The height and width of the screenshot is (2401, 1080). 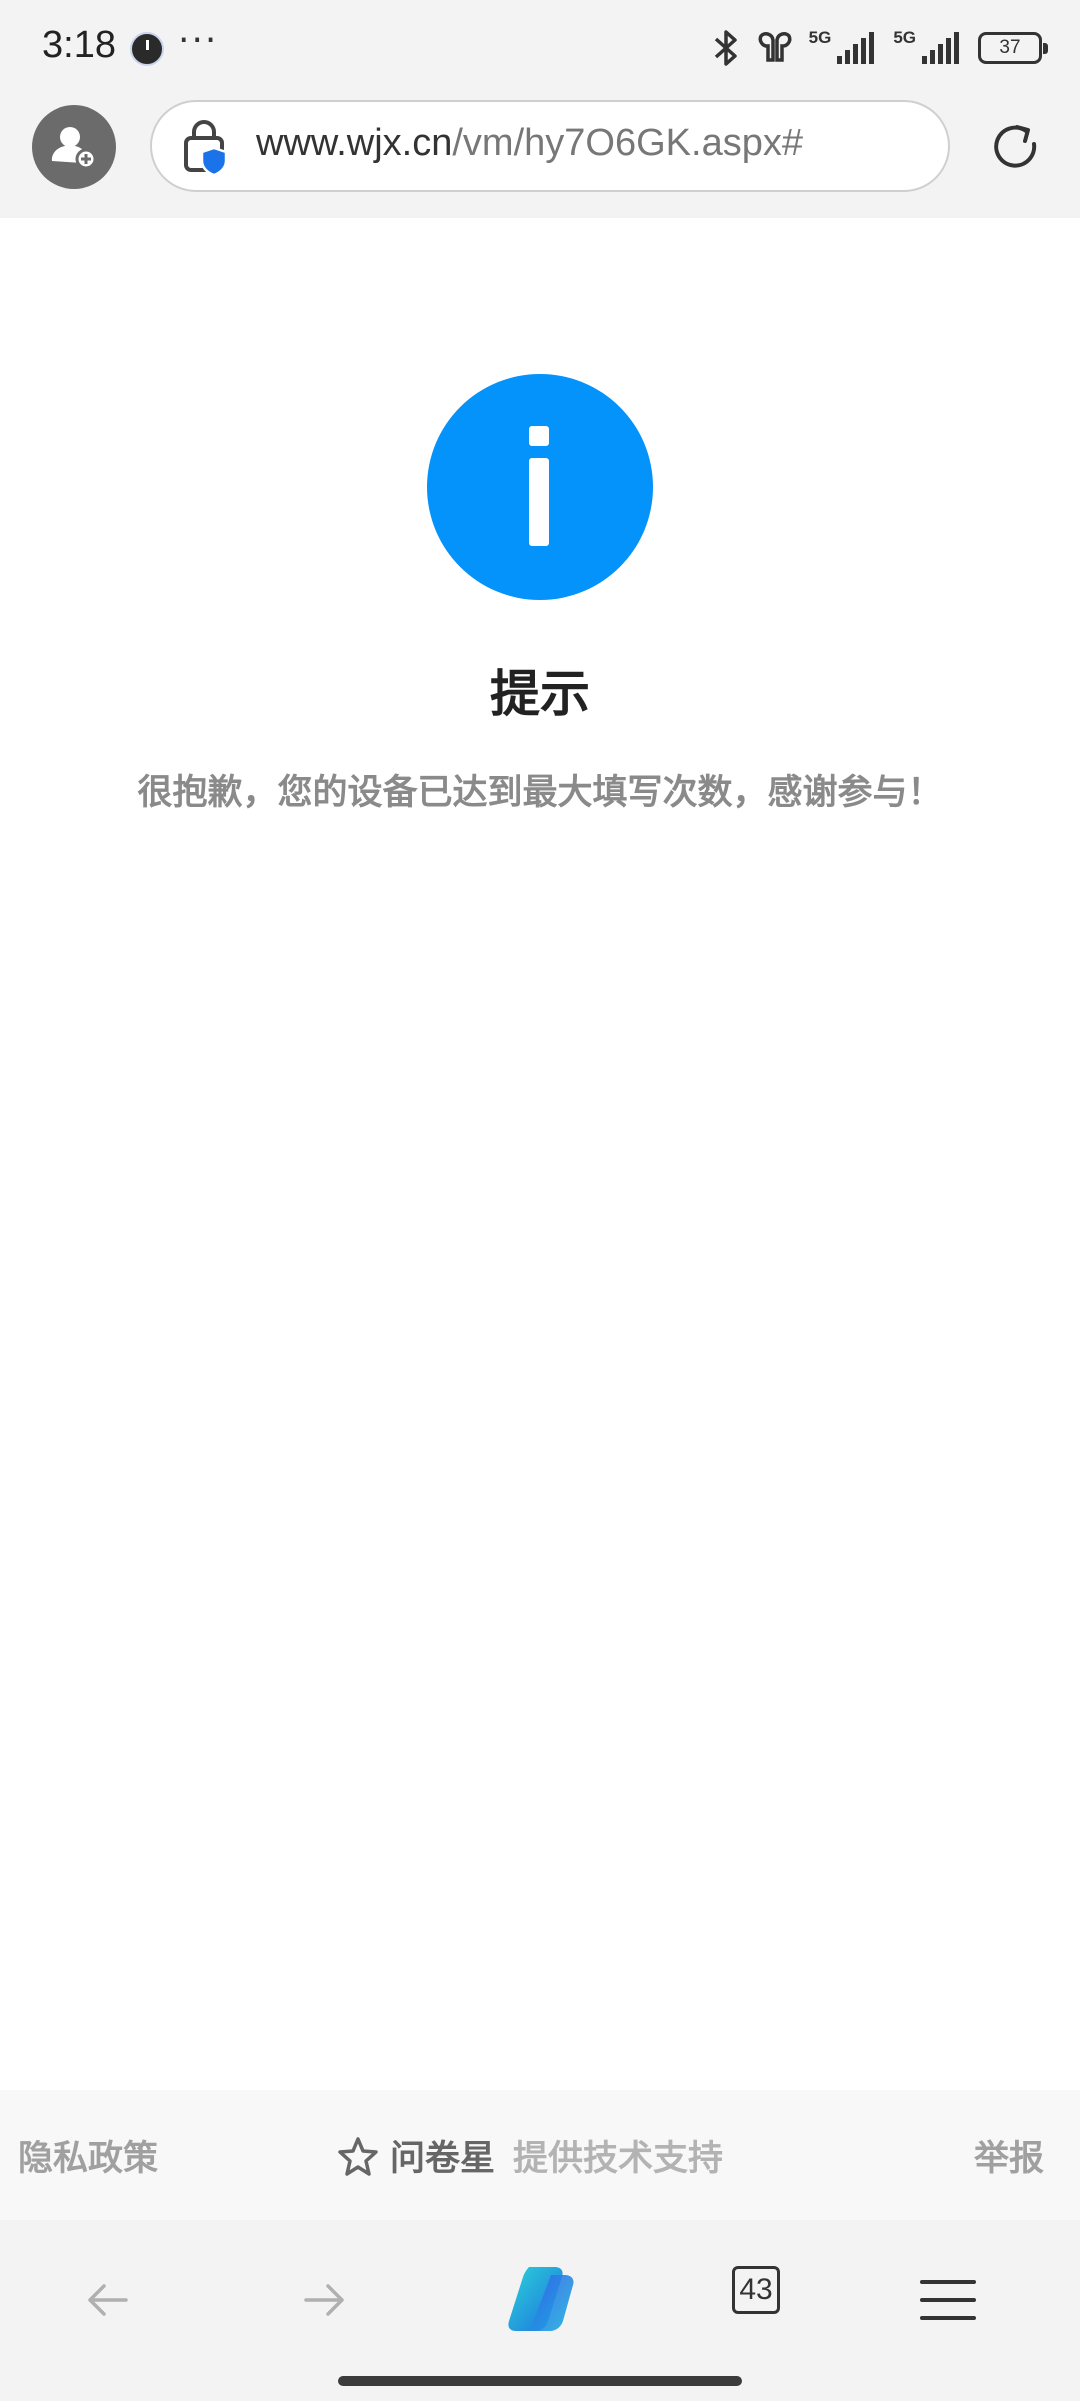 I want to click on browser-toolbar: www.wjx.cn/vm/hy7O6GK.aspx#, so click(x=540, y=159).